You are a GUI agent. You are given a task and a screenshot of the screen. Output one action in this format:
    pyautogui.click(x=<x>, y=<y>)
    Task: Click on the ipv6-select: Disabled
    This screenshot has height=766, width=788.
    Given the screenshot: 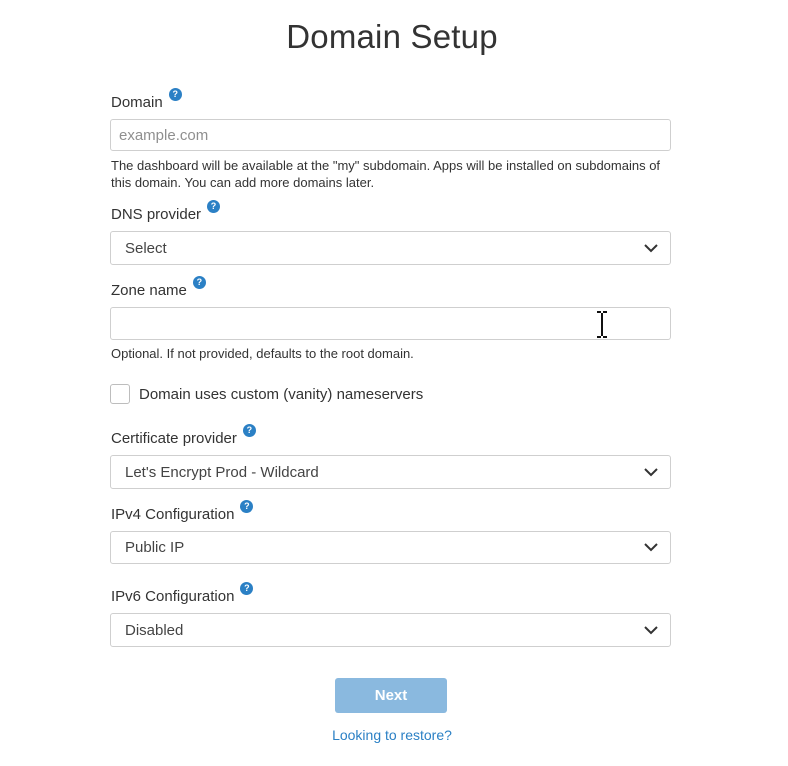 What is the action you would take?
    pyautogui.click(x=390, y=630)
    